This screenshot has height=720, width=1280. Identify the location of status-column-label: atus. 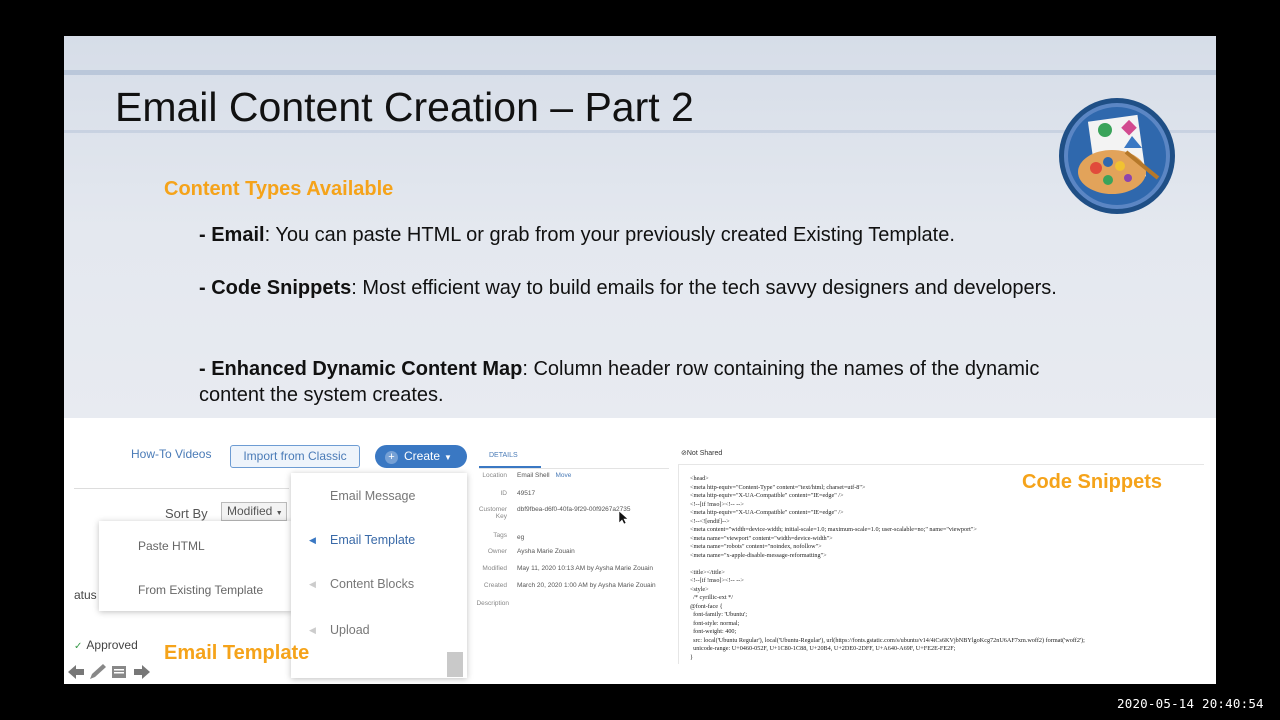
(85, 595).